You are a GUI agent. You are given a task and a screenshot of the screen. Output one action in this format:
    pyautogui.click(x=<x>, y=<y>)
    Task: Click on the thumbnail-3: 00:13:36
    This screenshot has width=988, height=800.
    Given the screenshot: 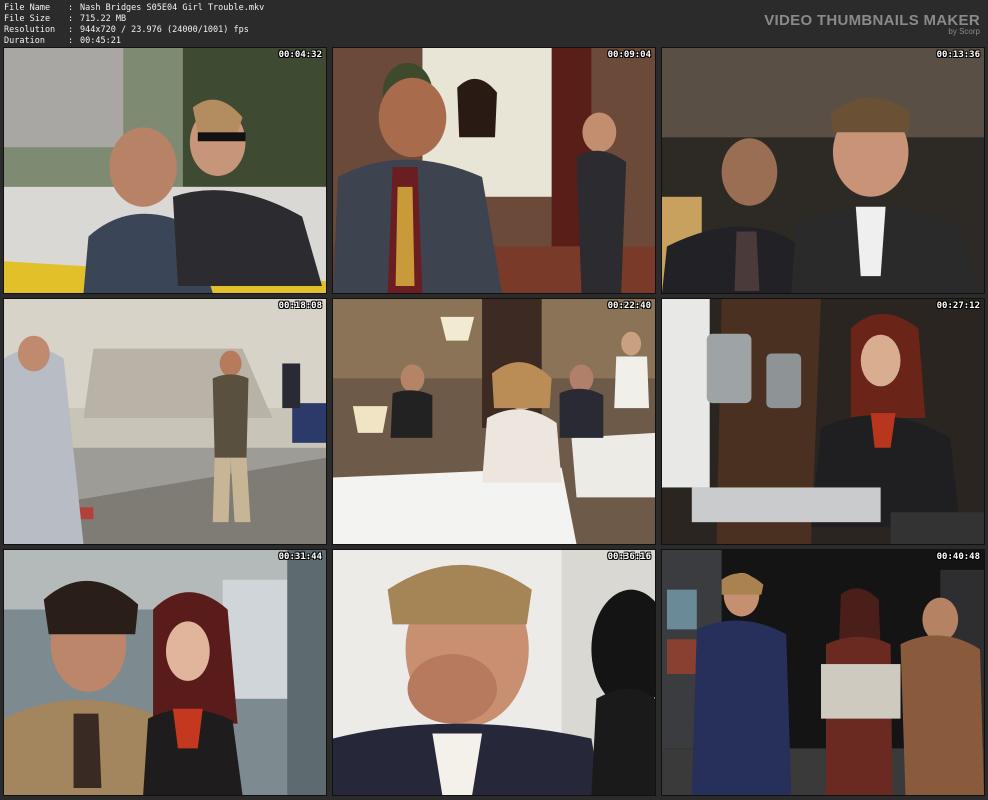 What is the action you would take?
    pyautogui.click(x=823, y=170)
    